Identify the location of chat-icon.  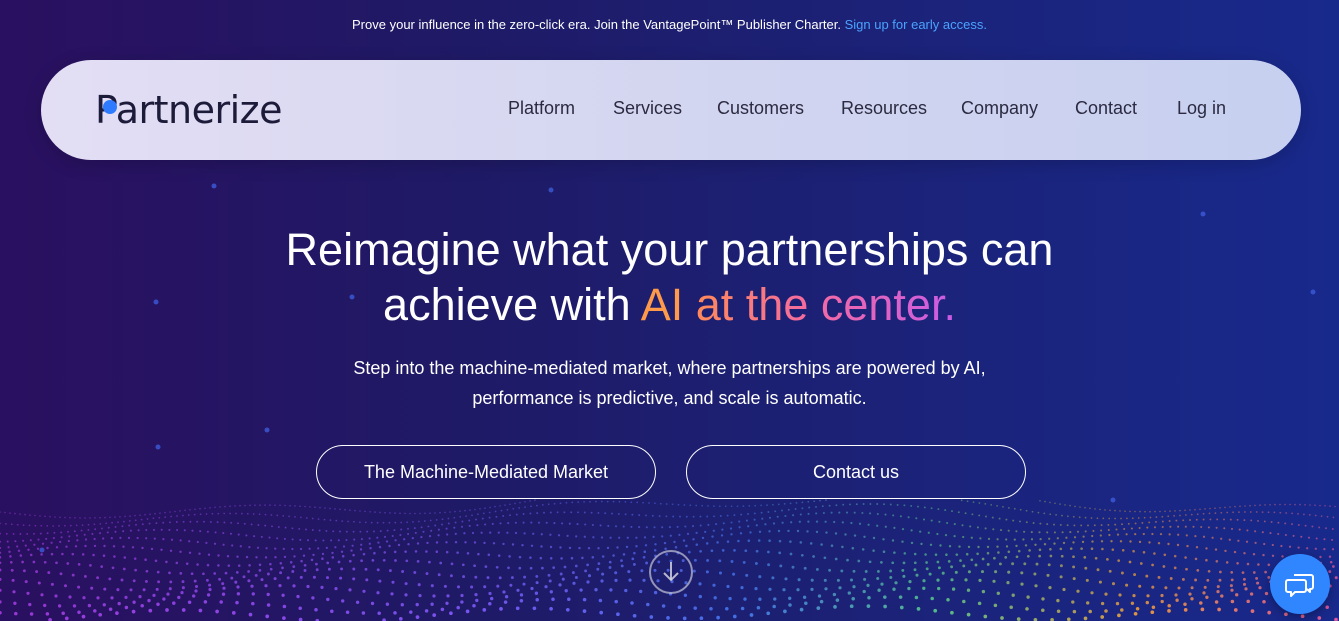
(1300, 584).